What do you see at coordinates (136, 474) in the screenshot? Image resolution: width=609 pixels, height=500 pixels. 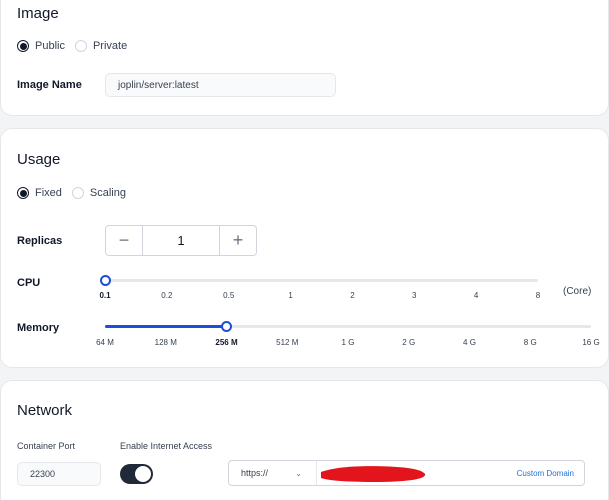 I see `internet-access-toggle` at bounding box center [136, 474].